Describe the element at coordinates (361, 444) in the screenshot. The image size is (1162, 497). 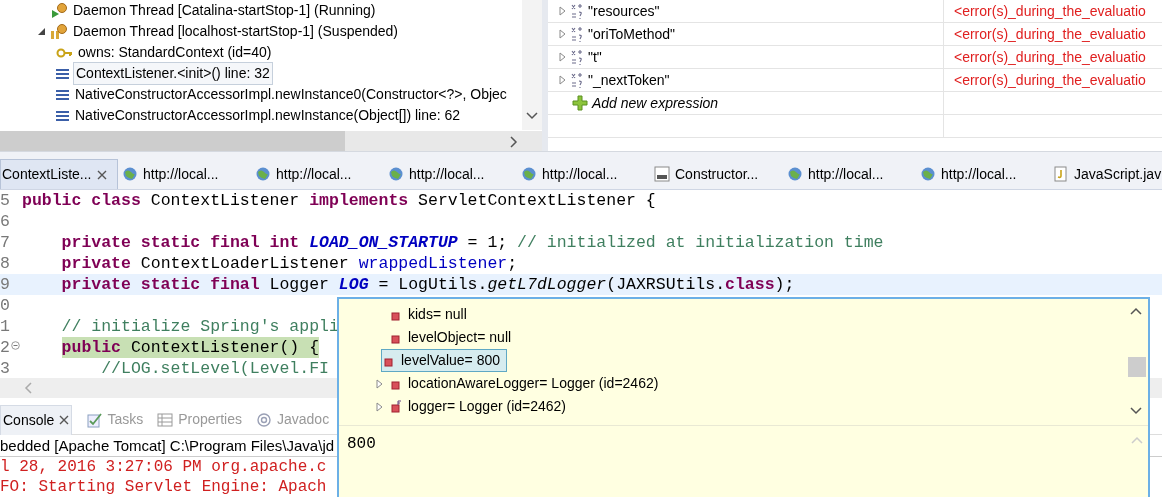
I see `variable-detail: 800` at that location.